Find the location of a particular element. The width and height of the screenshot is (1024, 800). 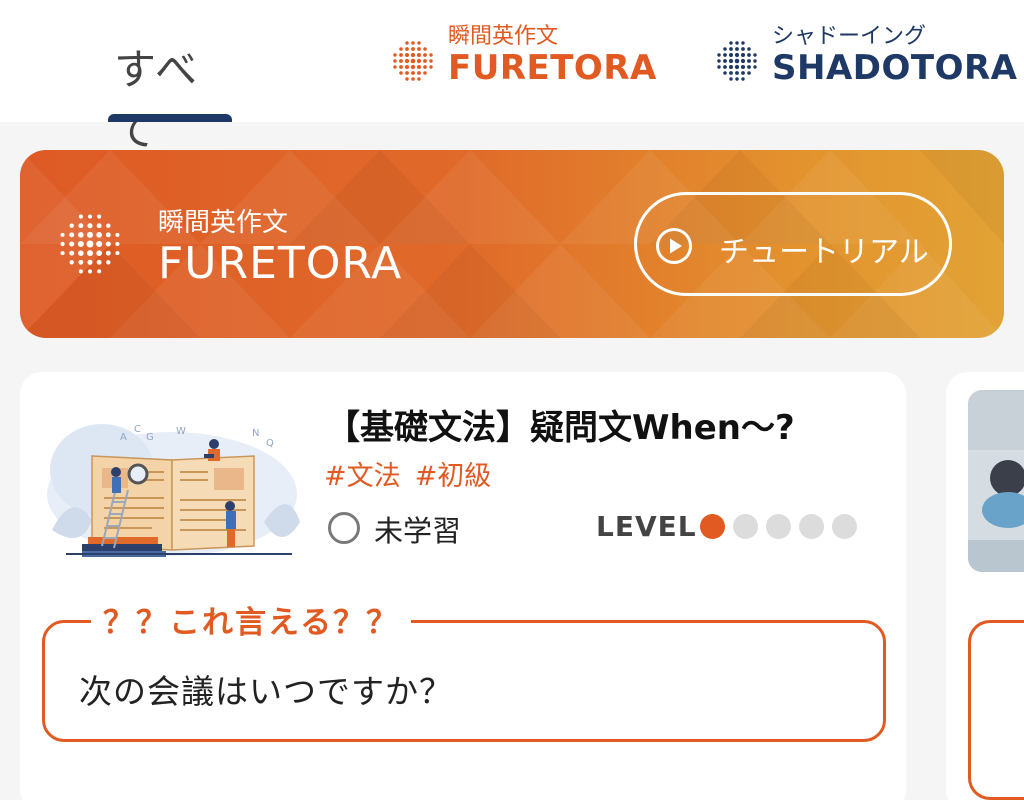

quiz-question: 次の会議はいつですか？ is located at coordinates (266, 691).